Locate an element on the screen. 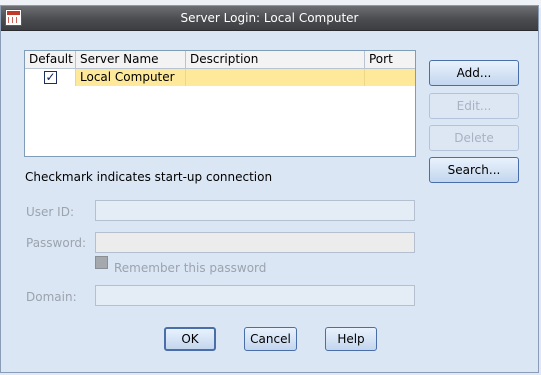 The width and height of the screenshot is (541, 375). delete-button: Delete is located at coordinates (474, 138).